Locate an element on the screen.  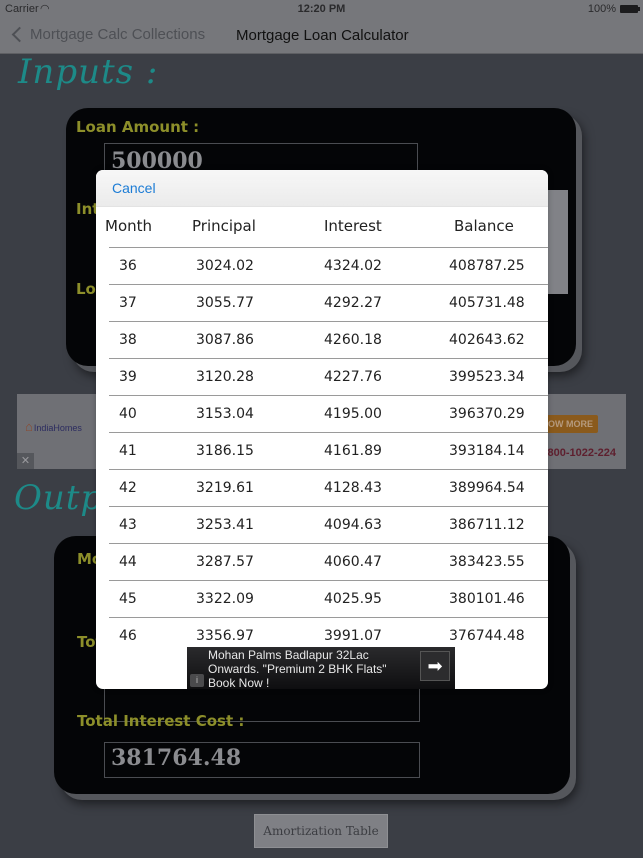
table-row: 38 3087.86 4260.18 402643.62 is located at coordinates (328, 339).